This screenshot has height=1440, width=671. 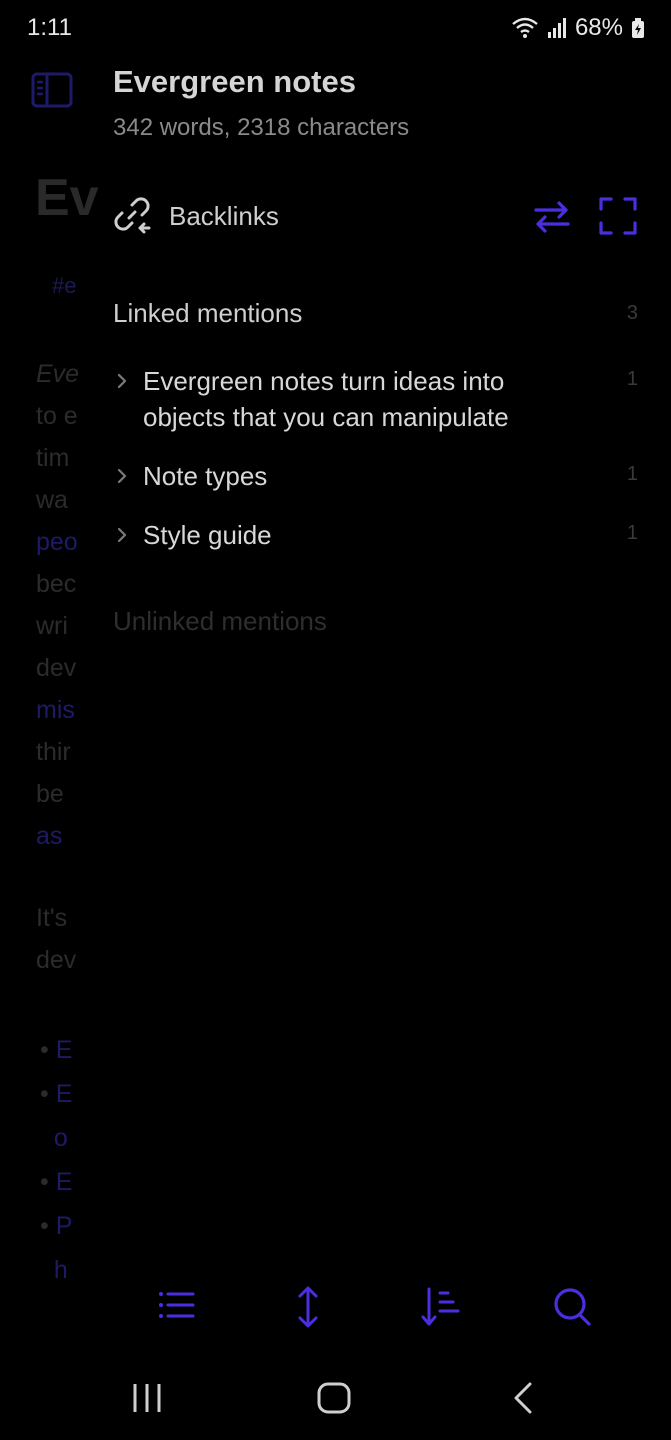 What do you see at coordinates (618, 216) in the screenshot?
I see `expand-icon` at bounding box center [618, 216].